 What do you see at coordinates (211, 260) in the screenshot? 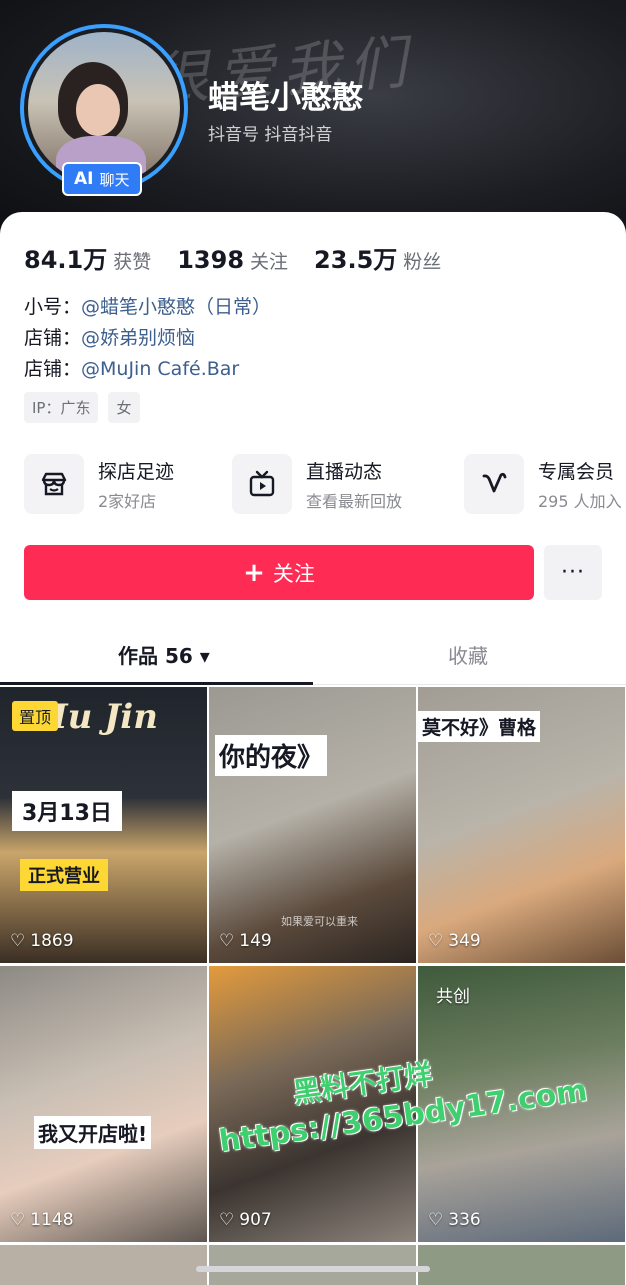
I see `stat-number: 1398` at bounding box center [211, 260].